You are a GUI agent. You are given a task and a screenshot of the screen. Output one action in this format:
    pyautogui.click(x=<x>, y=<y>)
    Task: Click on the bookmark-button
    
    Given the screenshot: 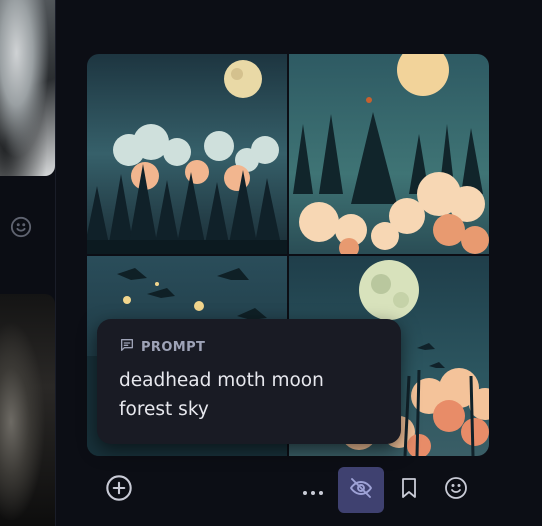 What is the action you would take?
    pyautogui.click(x=409, y=490)
    